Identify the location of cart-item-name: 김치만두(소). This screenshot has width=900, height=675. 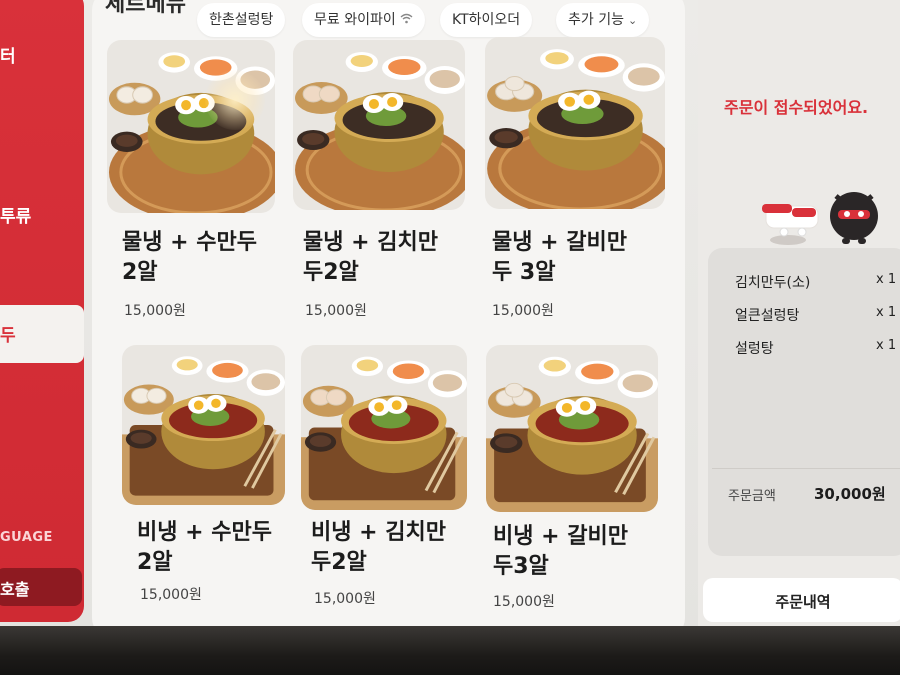
(773, 283).